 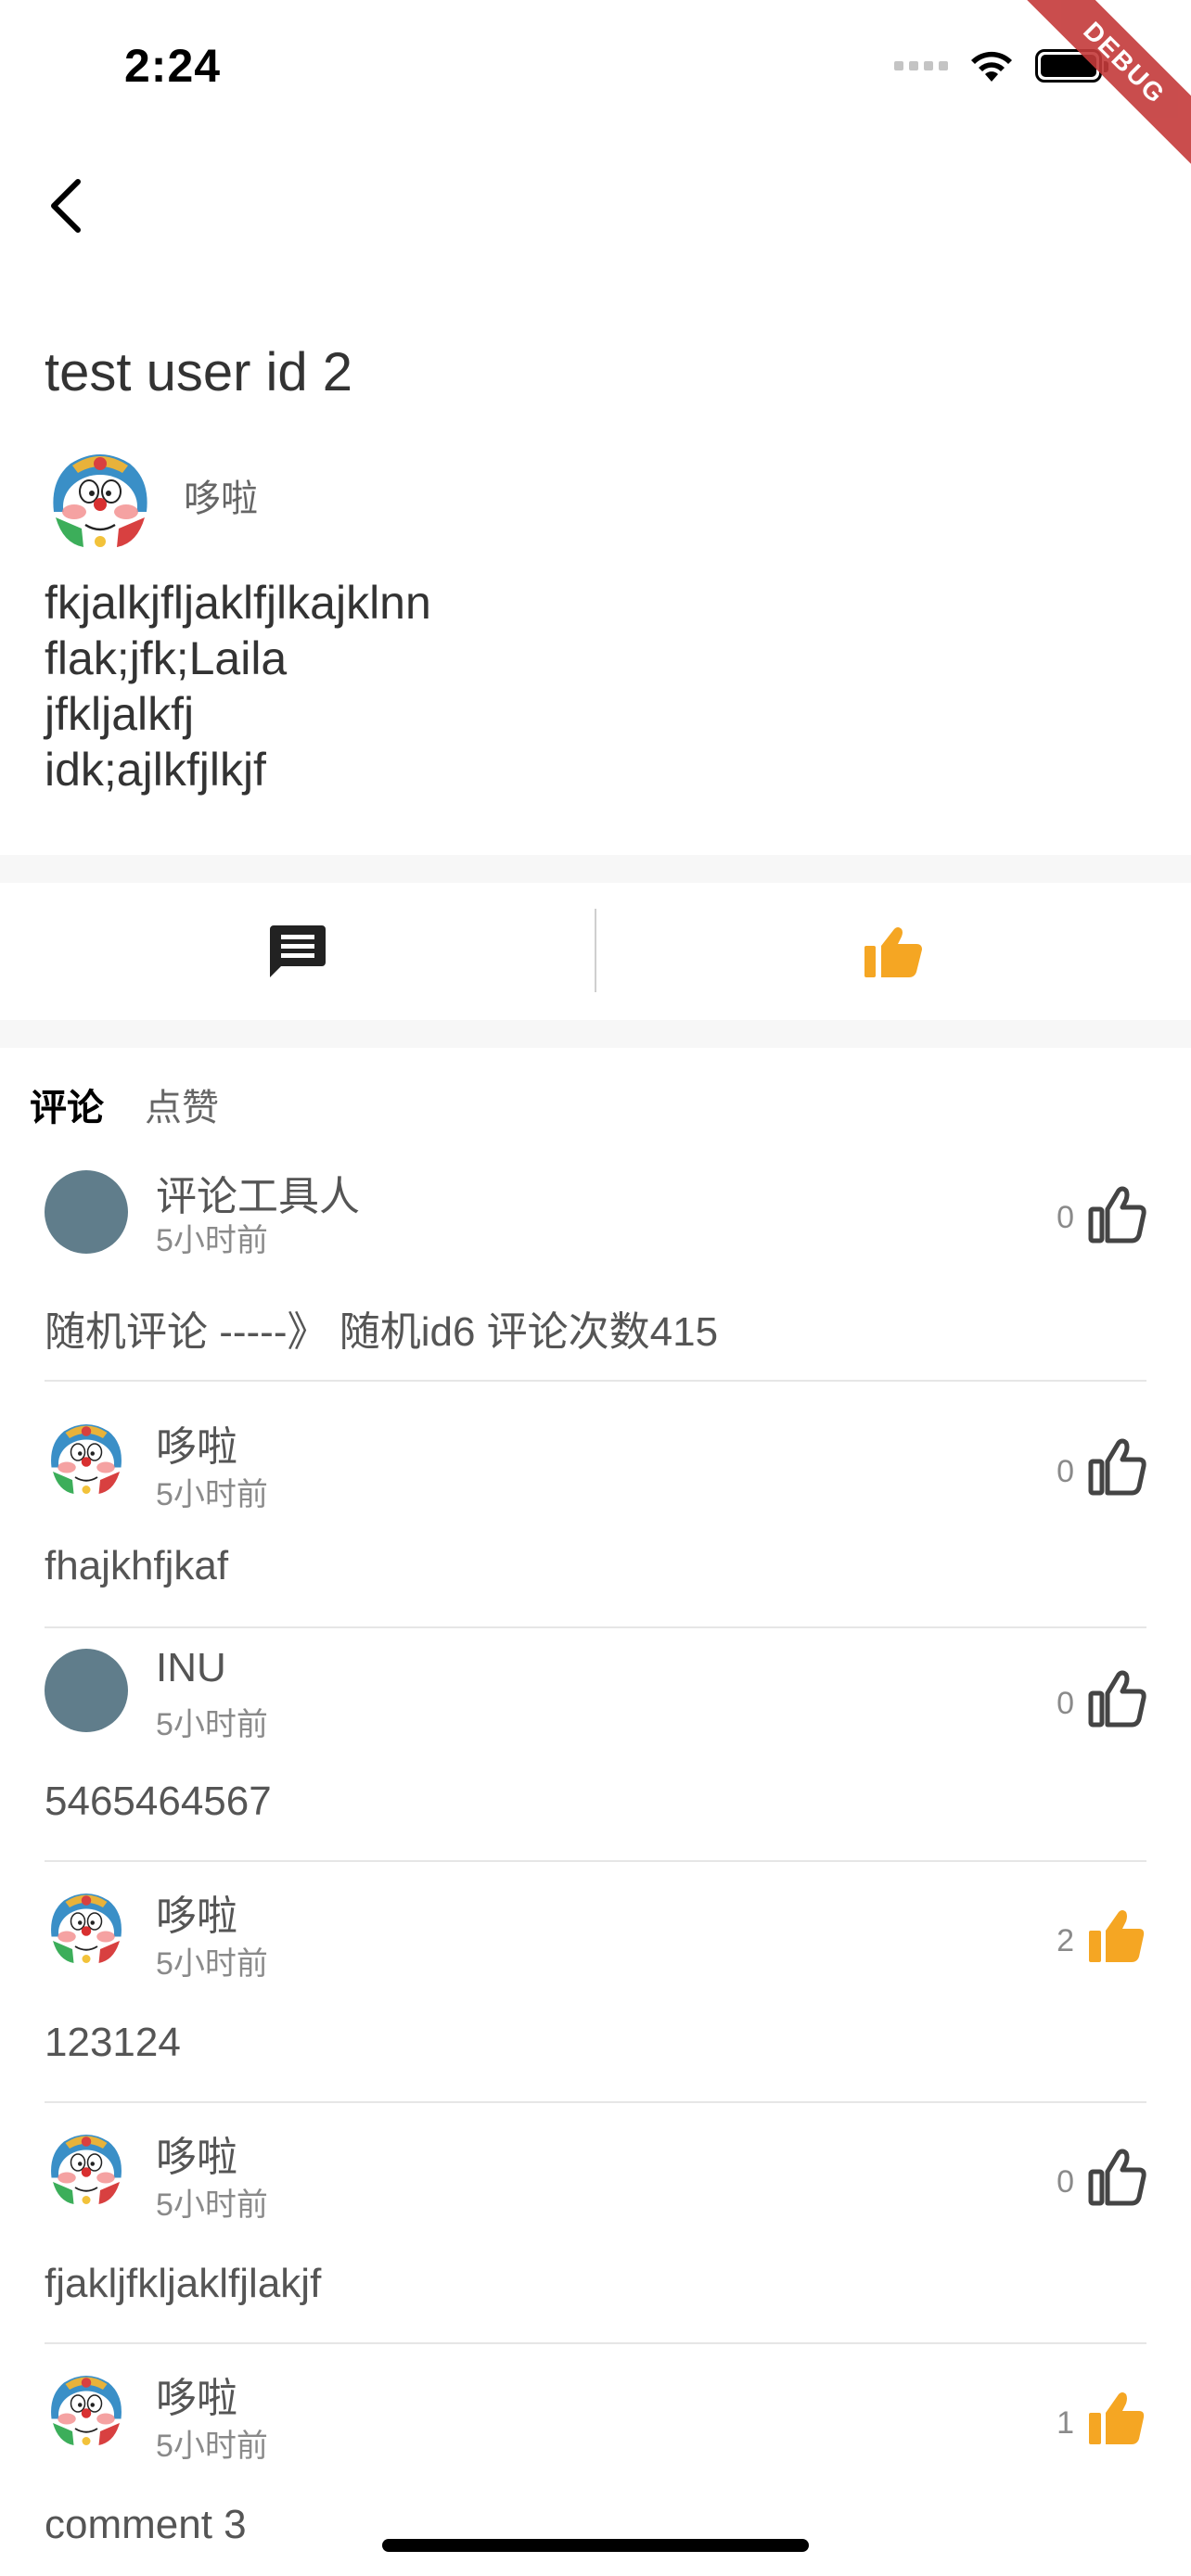 What do you see at coordinates (191, 1668) in the screenshot?
I see `commenter-name: INU` at bounding box center [191, 1668].